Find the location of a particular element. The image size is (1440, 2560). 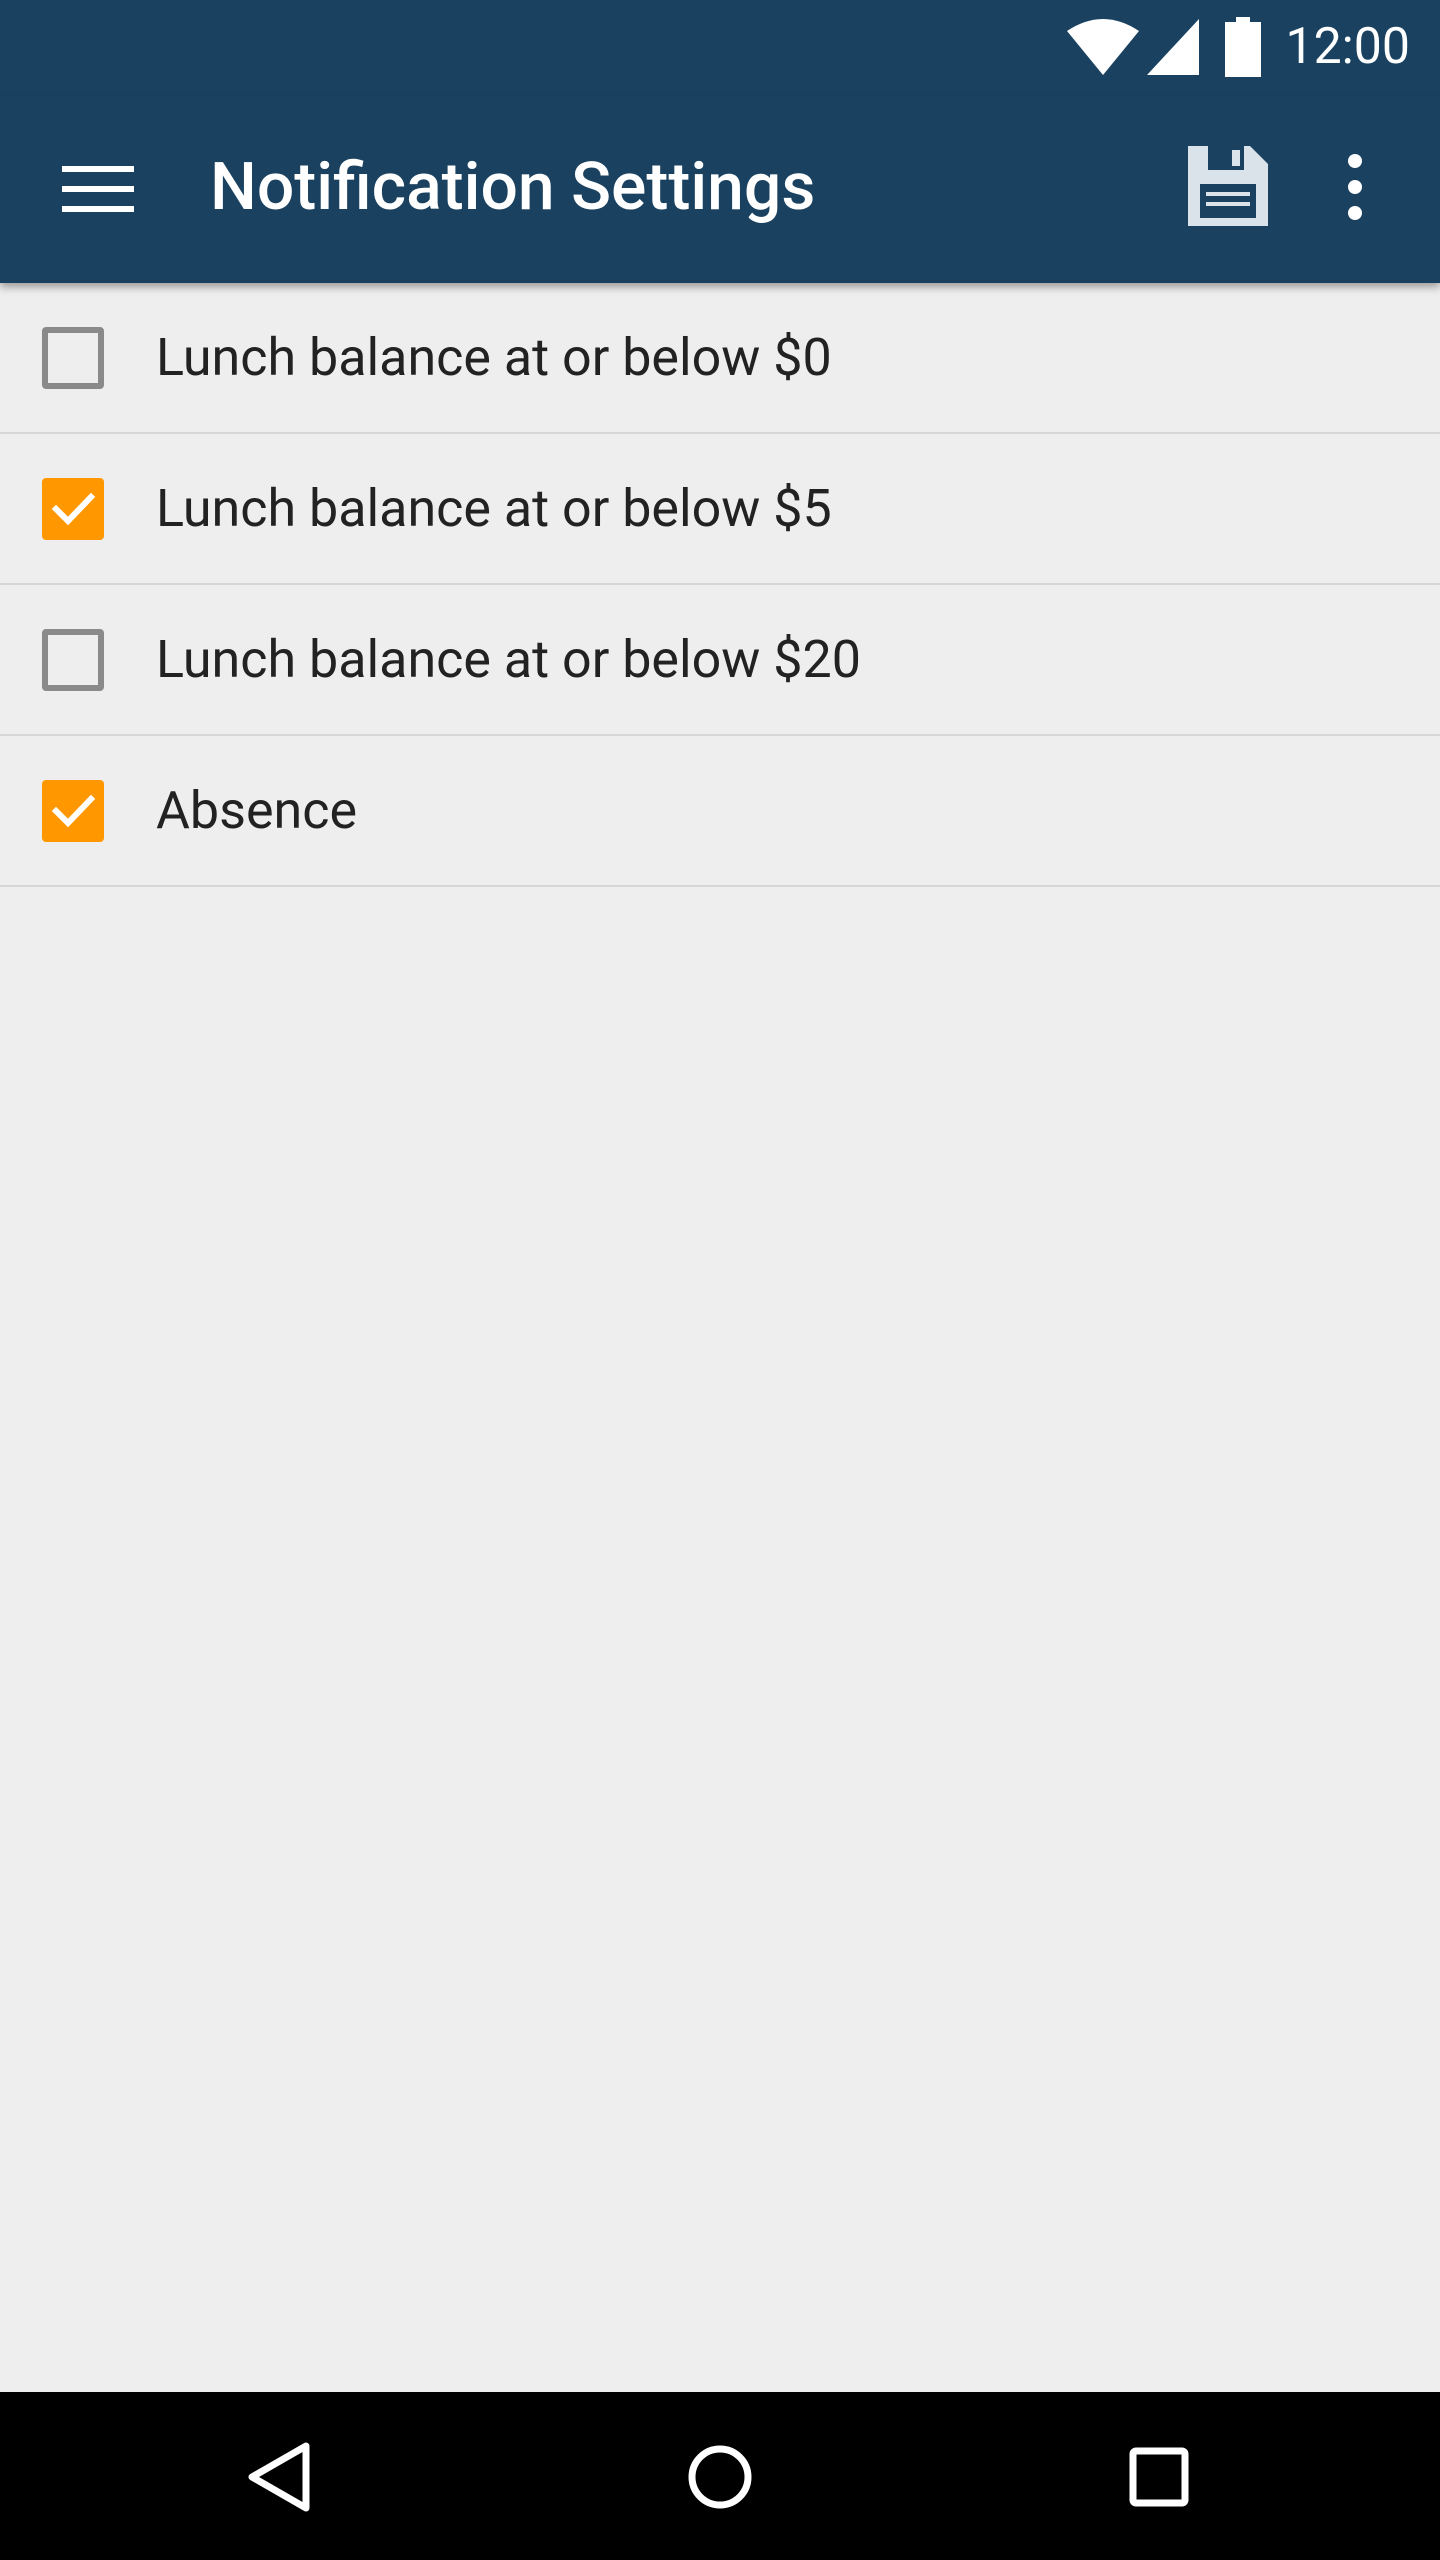

setting-label: Absence is located at coordinates (257, 810).